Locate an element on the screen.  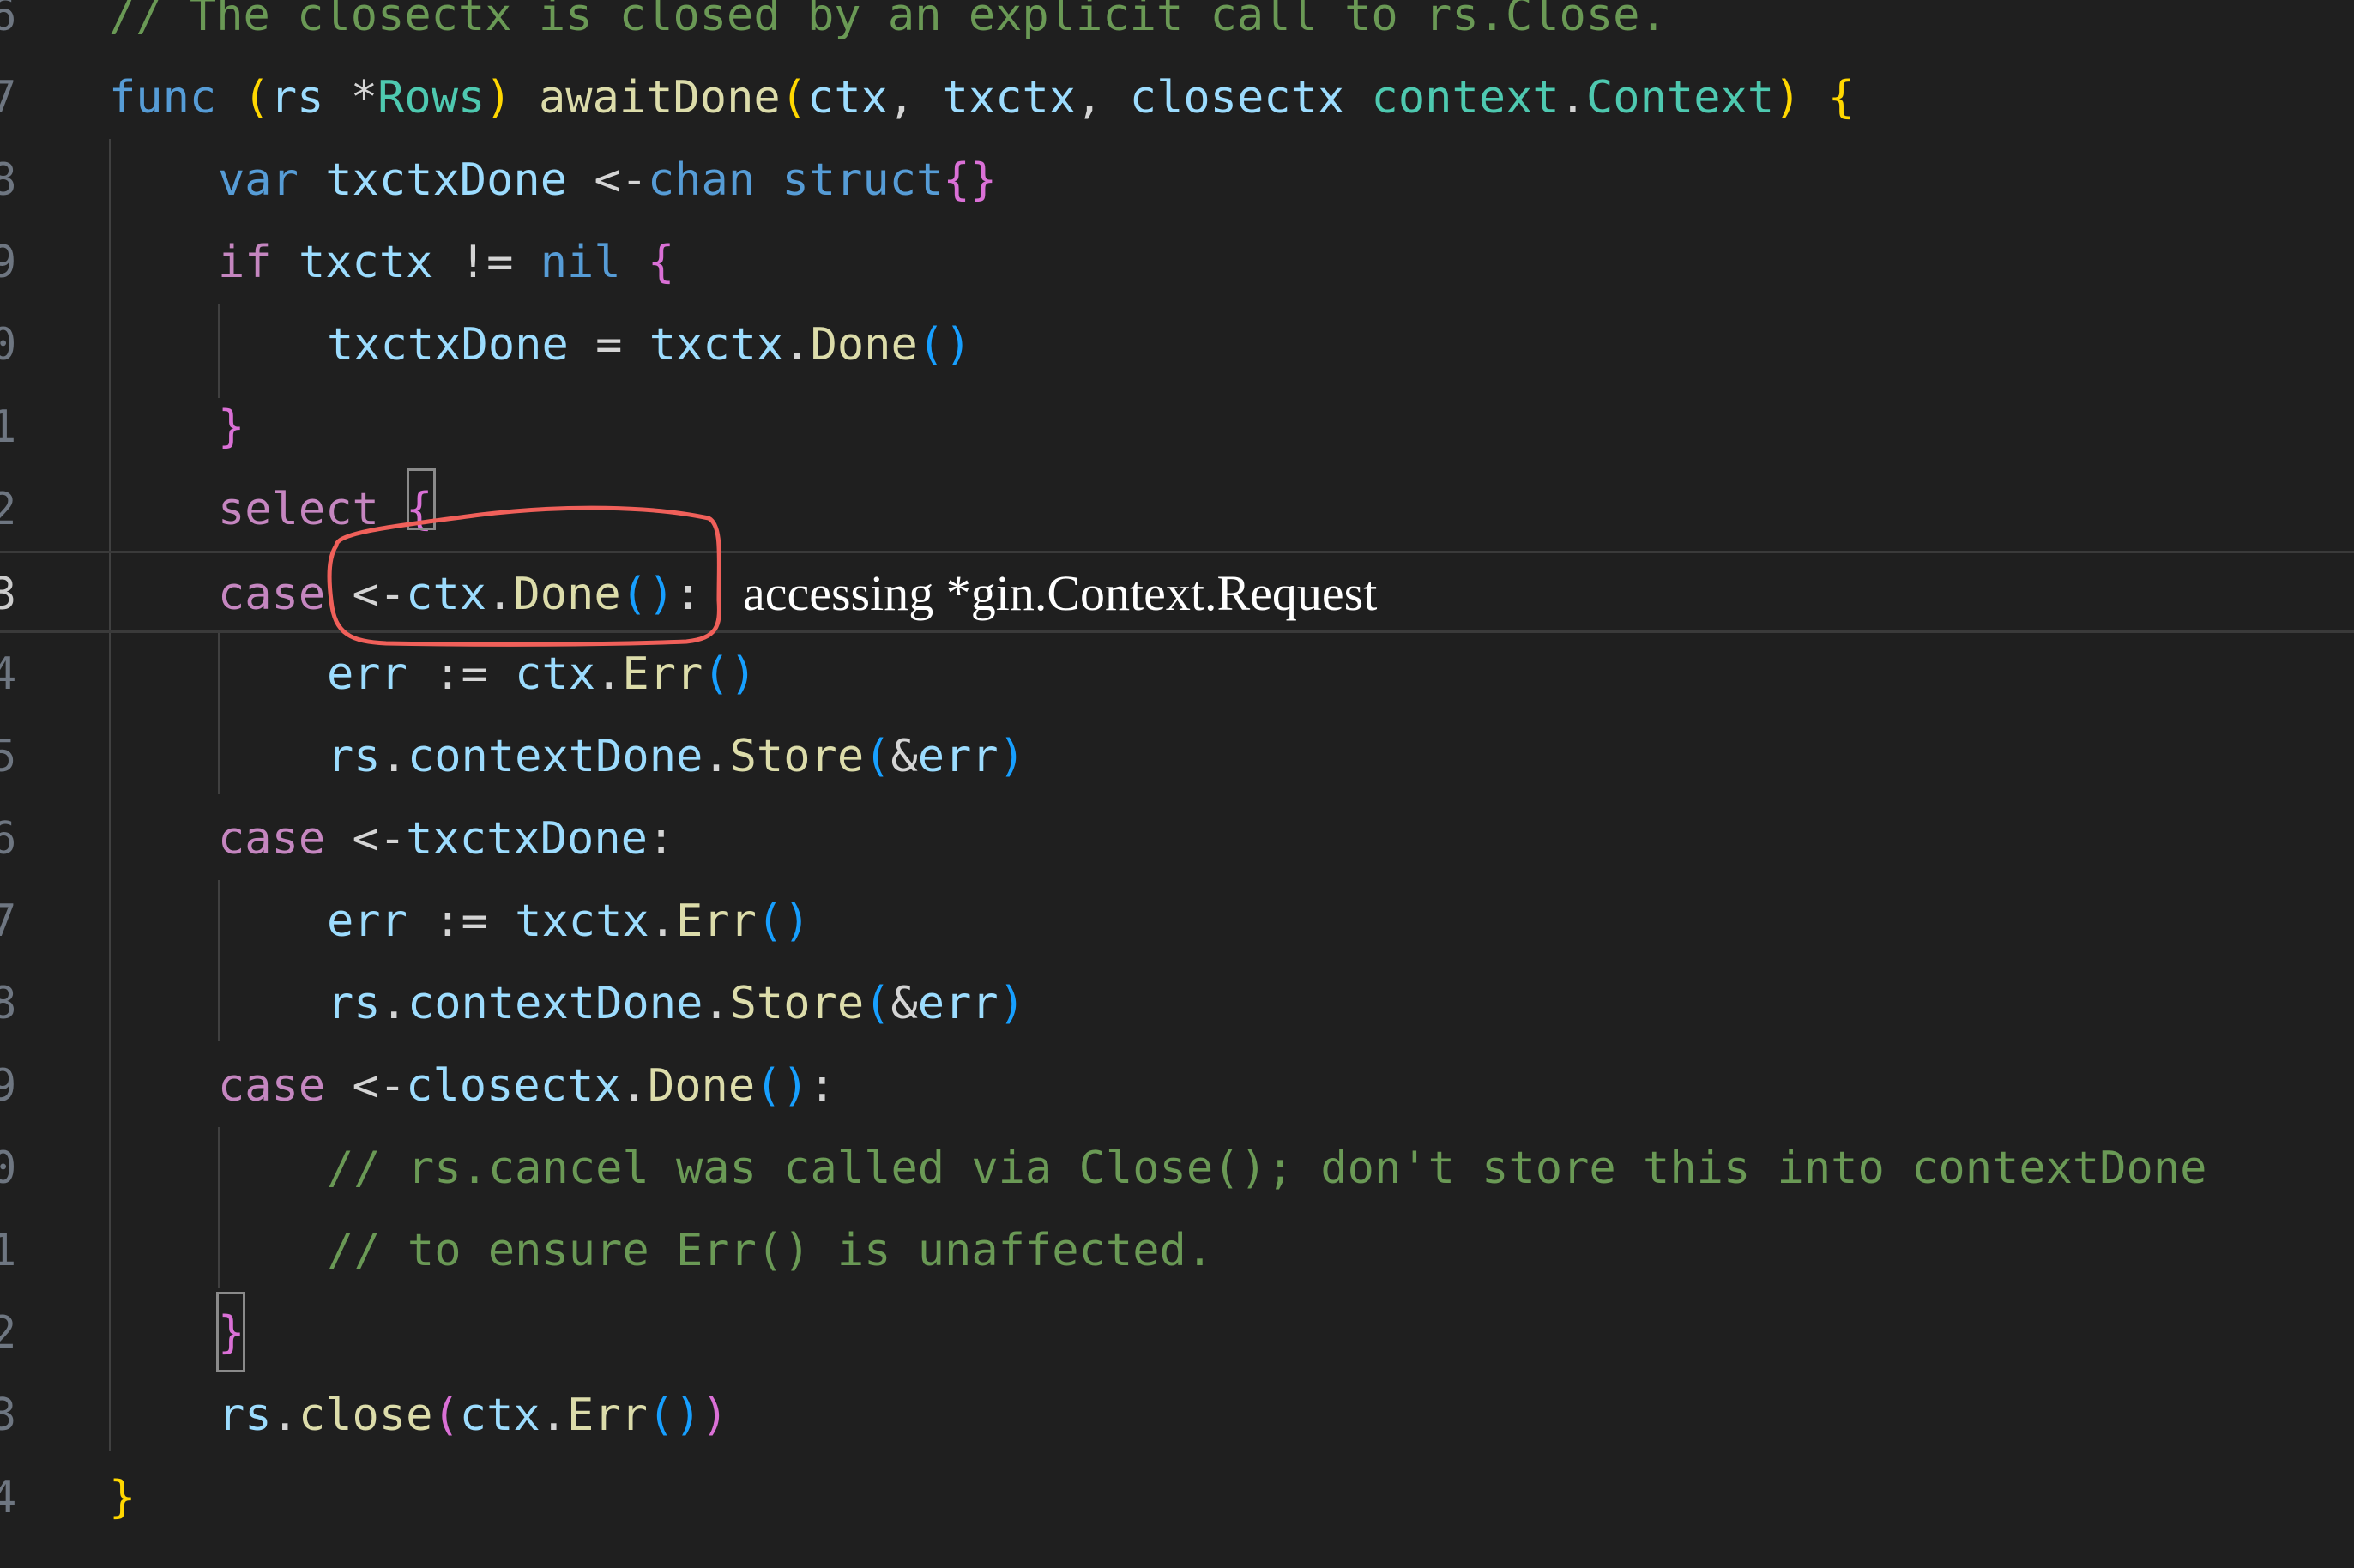
annotation-label: accessing *gin.Context.Request is located at coordinates (1060, 593).